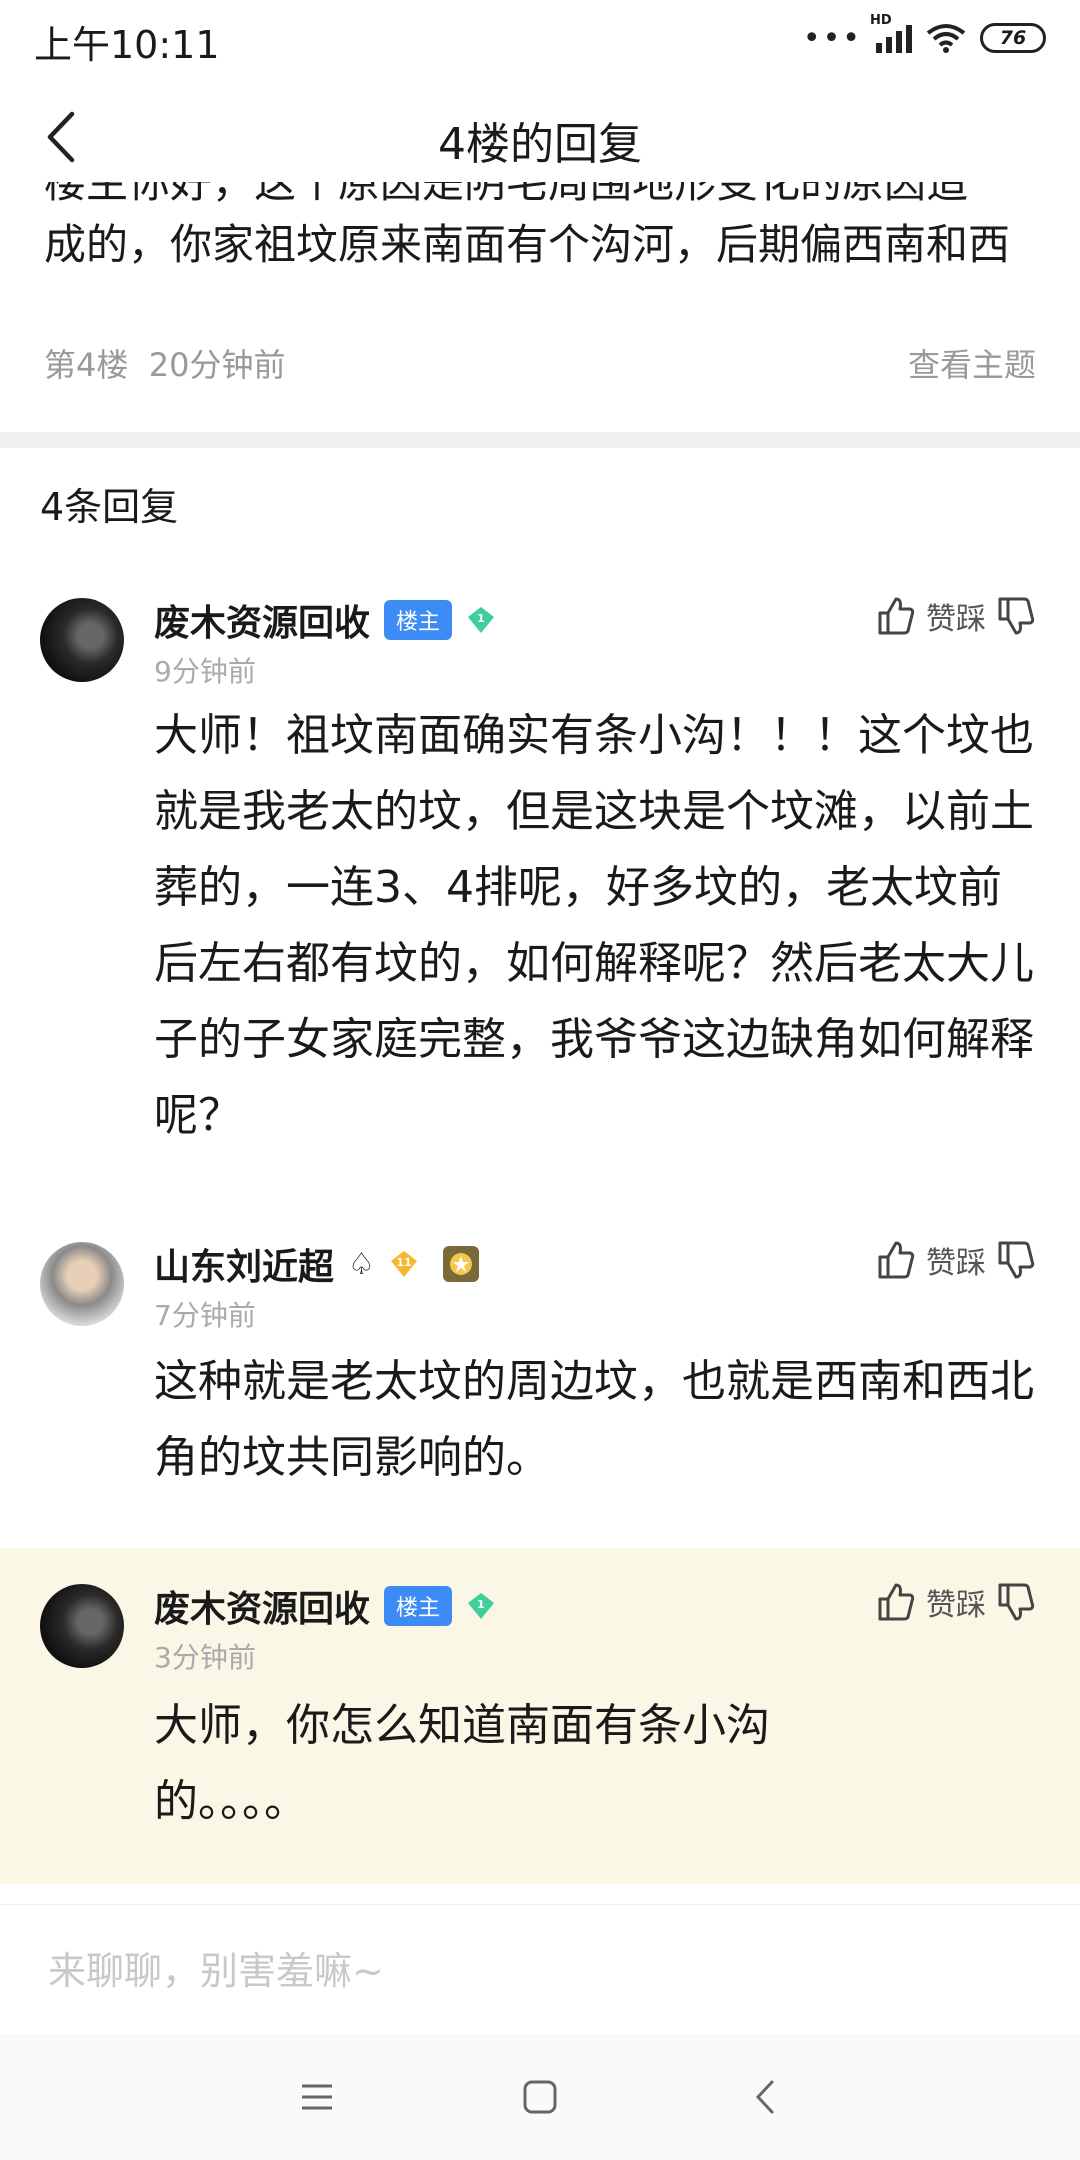 Image resolution: width=1080 pixels, height=2160 pixels. I want to click on home-button, so click(540, 2097).